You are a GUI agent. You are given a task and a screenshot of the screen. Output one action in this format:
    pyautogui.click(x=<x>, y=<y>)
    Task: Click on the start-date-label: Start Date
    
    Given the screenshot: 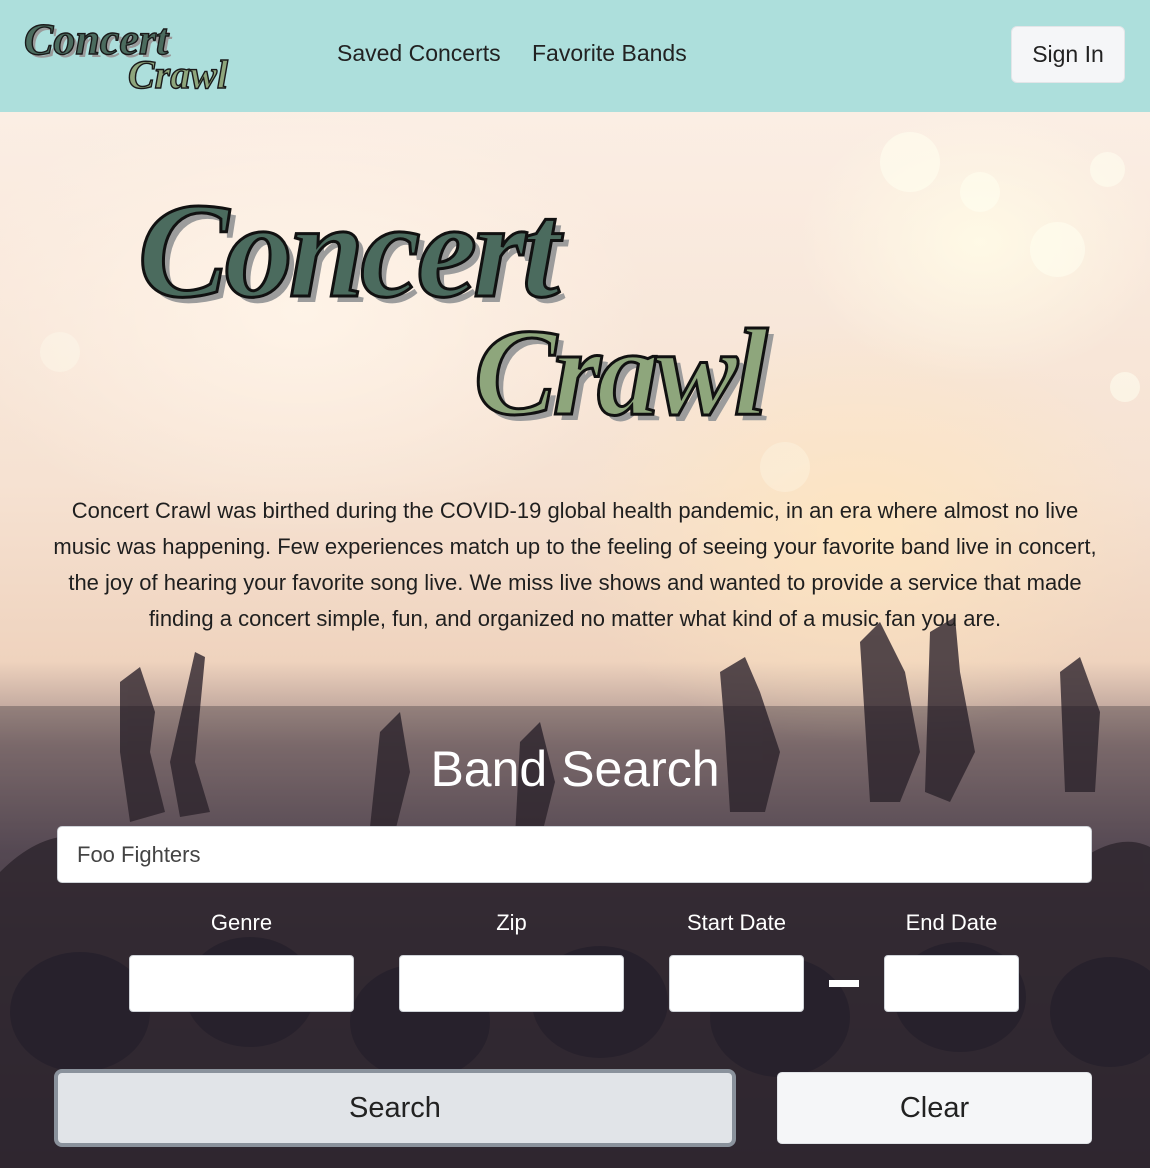 What is the action you would take?
    pyautogui.click(x=736, y=922)
    